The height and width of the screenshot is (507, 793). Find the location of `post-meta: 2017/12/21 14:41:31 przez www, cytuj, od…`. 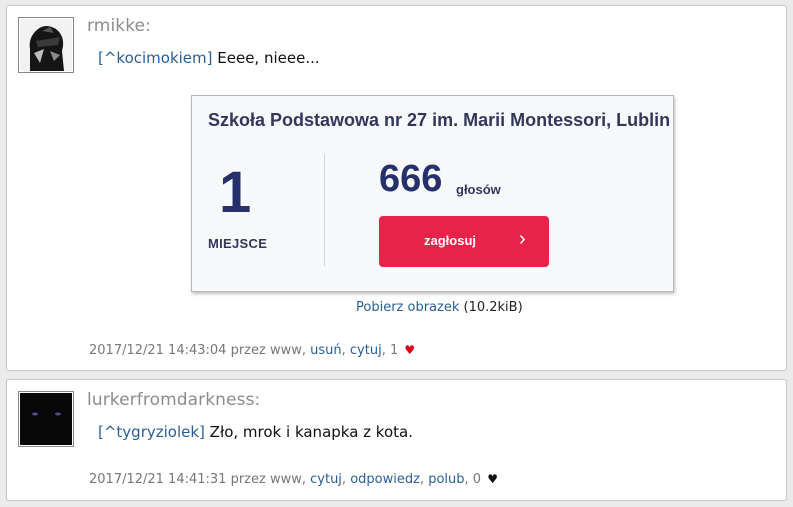

post-meta: 2017/12/21 14:41:31 przez www, cytuj, od… is located at coordinates (293, 479).